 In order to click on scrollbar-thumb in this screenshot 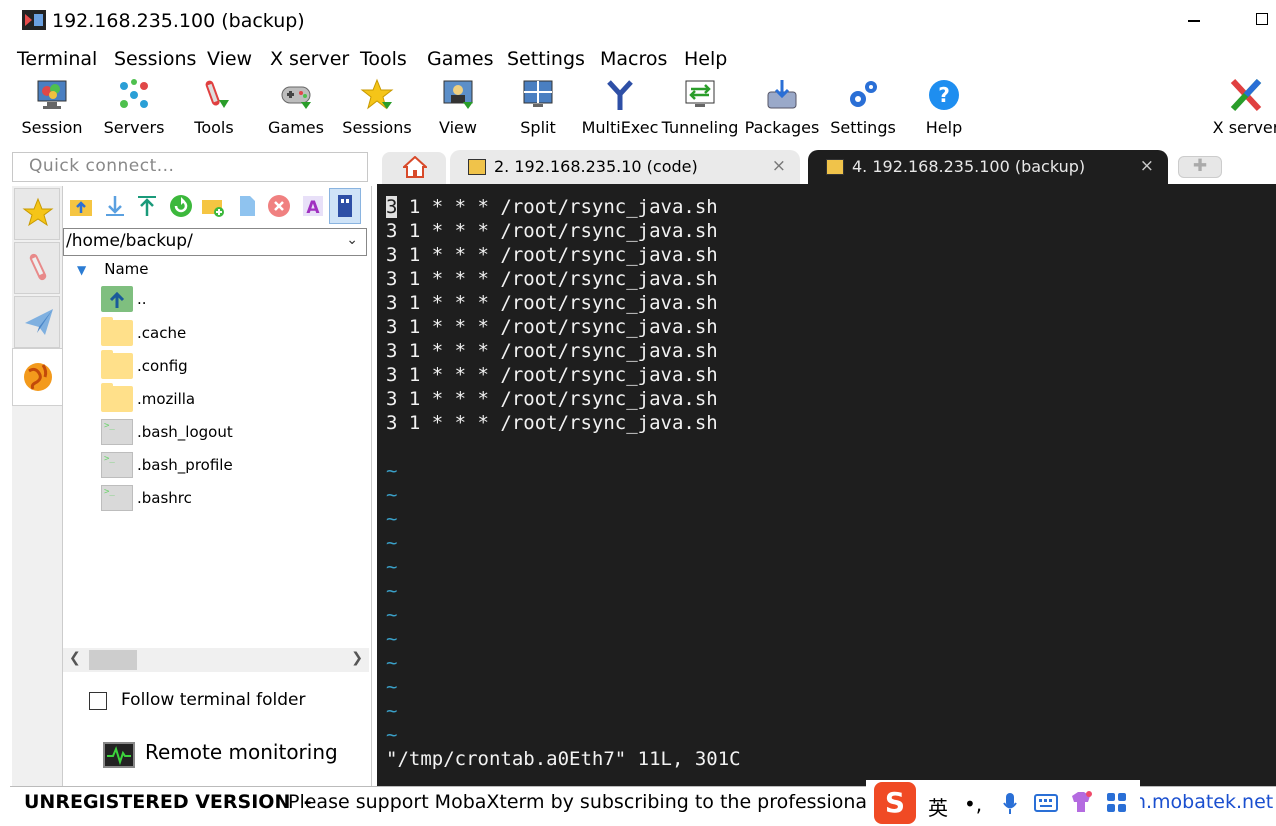, I will do `click(113, 660)`.